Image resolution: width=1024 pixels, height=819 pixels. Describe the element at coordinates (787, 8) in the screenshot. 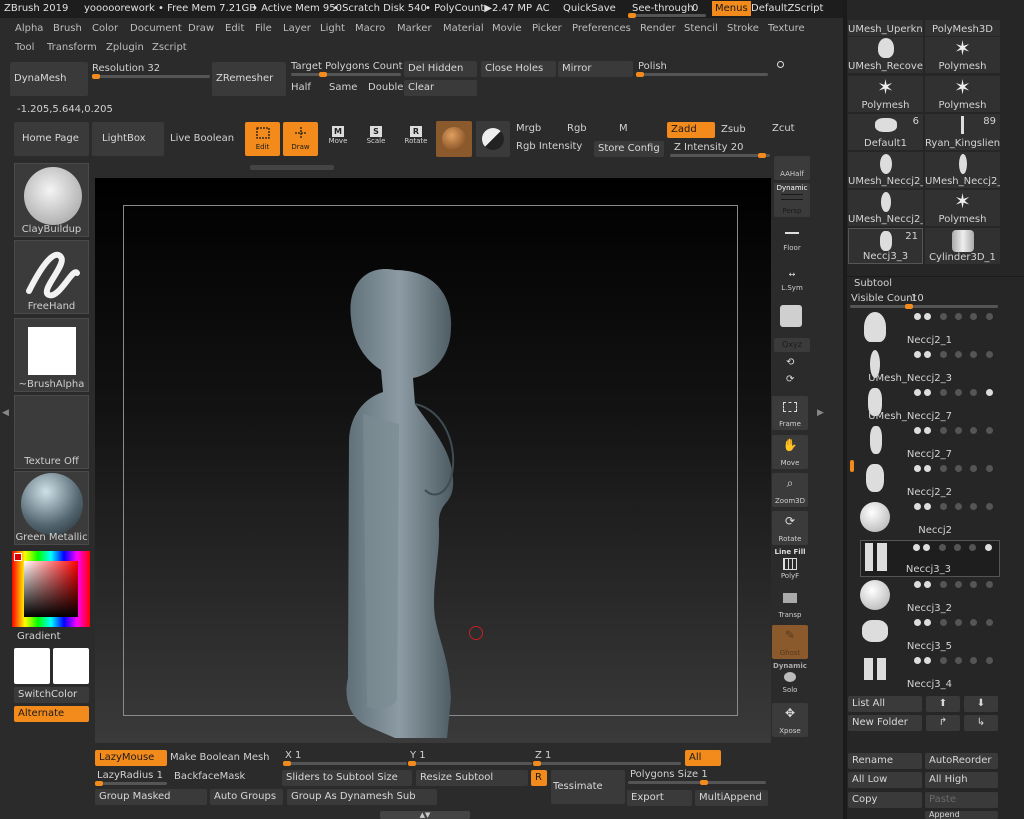

I see `zscript-button: DefaultZScript` at that location.